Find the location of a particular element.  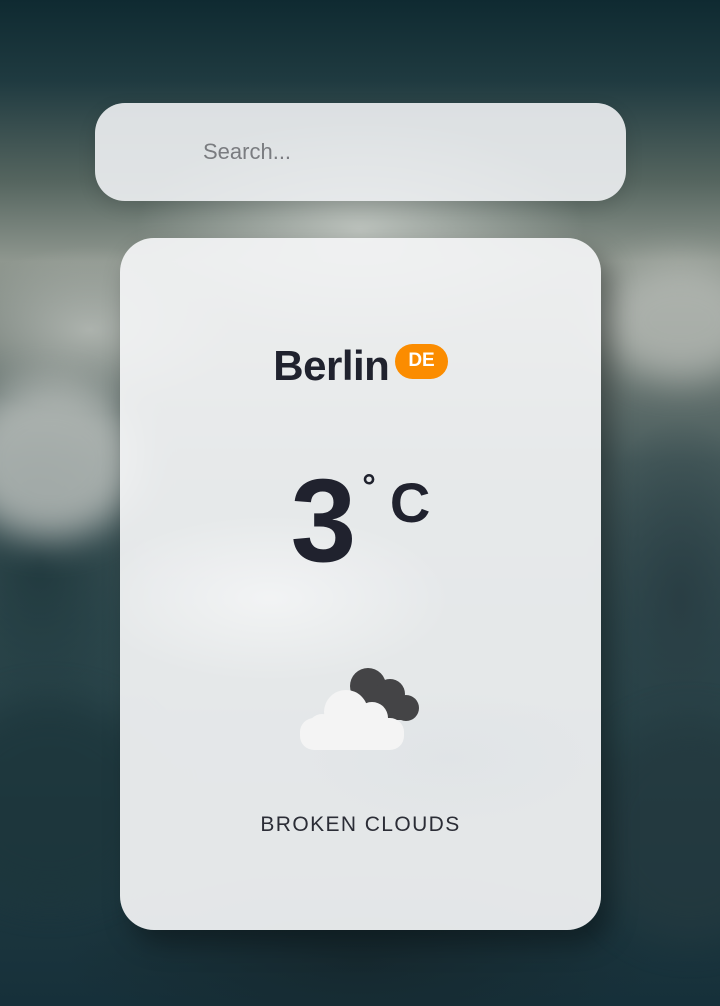

location: Berlin DE is located at coordinates (360, 366).